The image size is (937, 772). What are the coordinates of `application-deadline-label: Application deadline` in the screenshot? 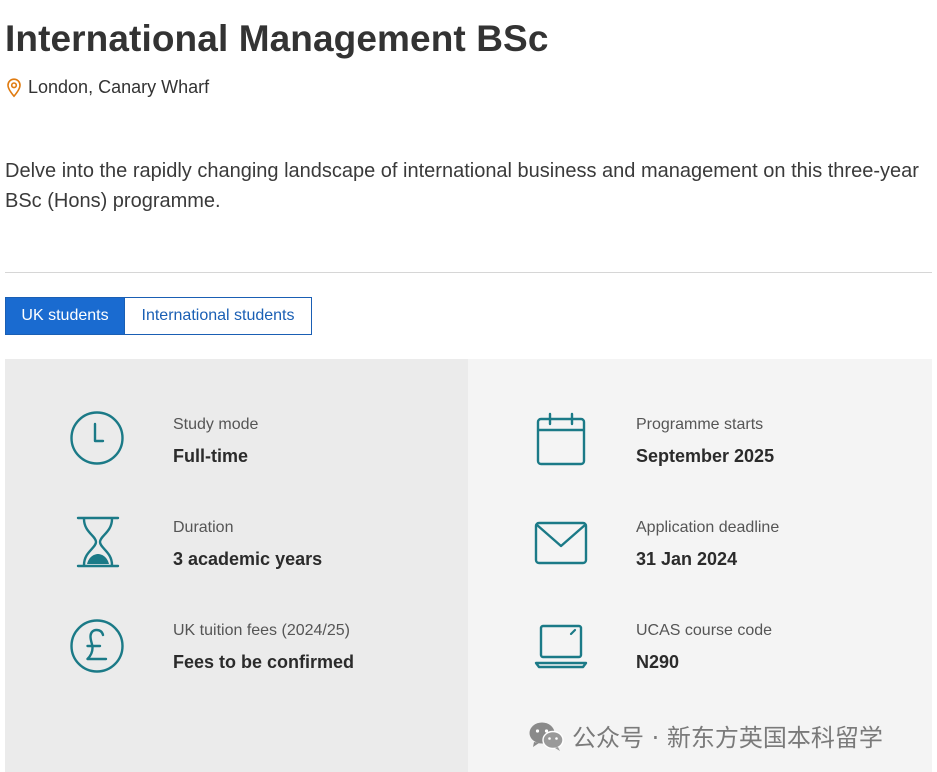 It's located at (708, 527).